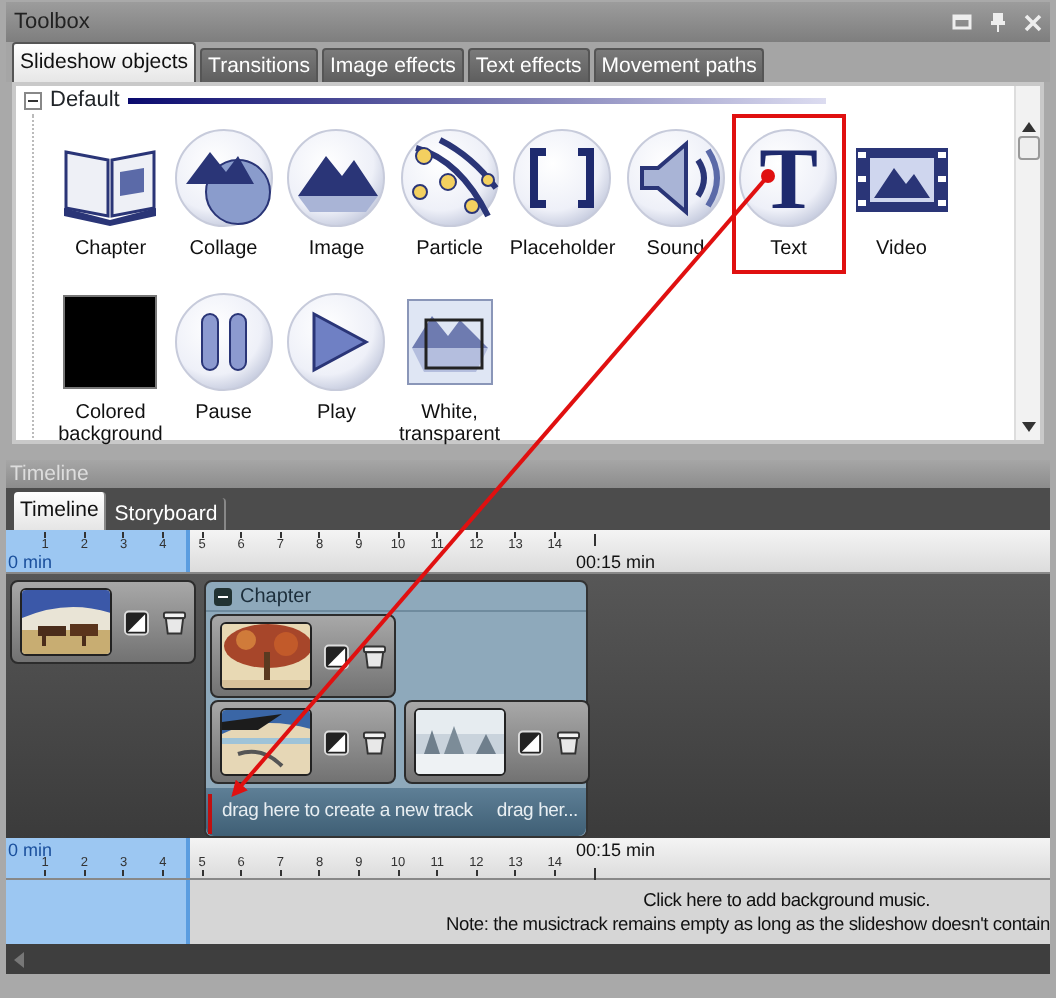 Image resolution: width=1056 pixels, height=998 pixels. What do you see at coordinates (679, 65) in the screenshot?
I see `tab: Movement paths` at bounding box center [679, 65].